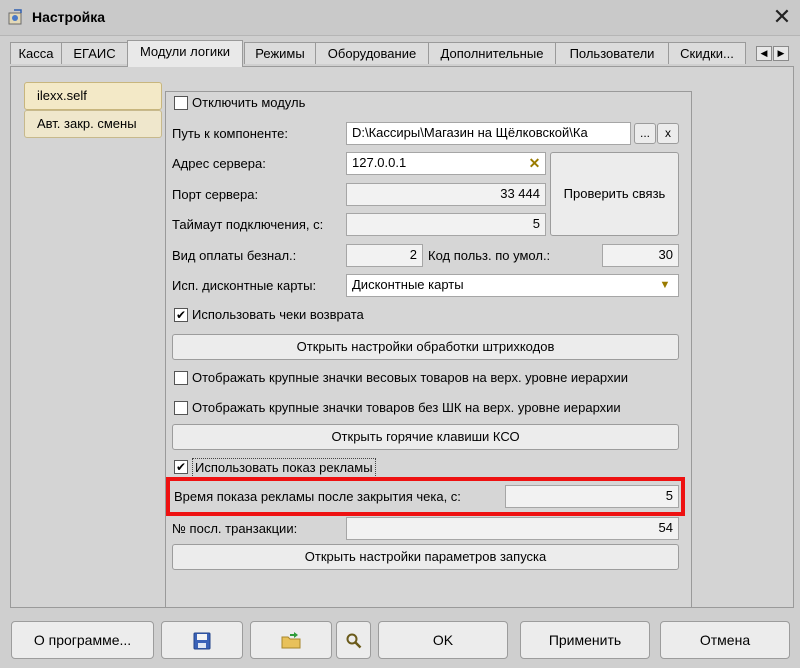 This screenshot has width=800, height=668. Describe the element at coordinates (94, 53) in the screenshot. I see `tab-egais: ЕГАИС` at that location.